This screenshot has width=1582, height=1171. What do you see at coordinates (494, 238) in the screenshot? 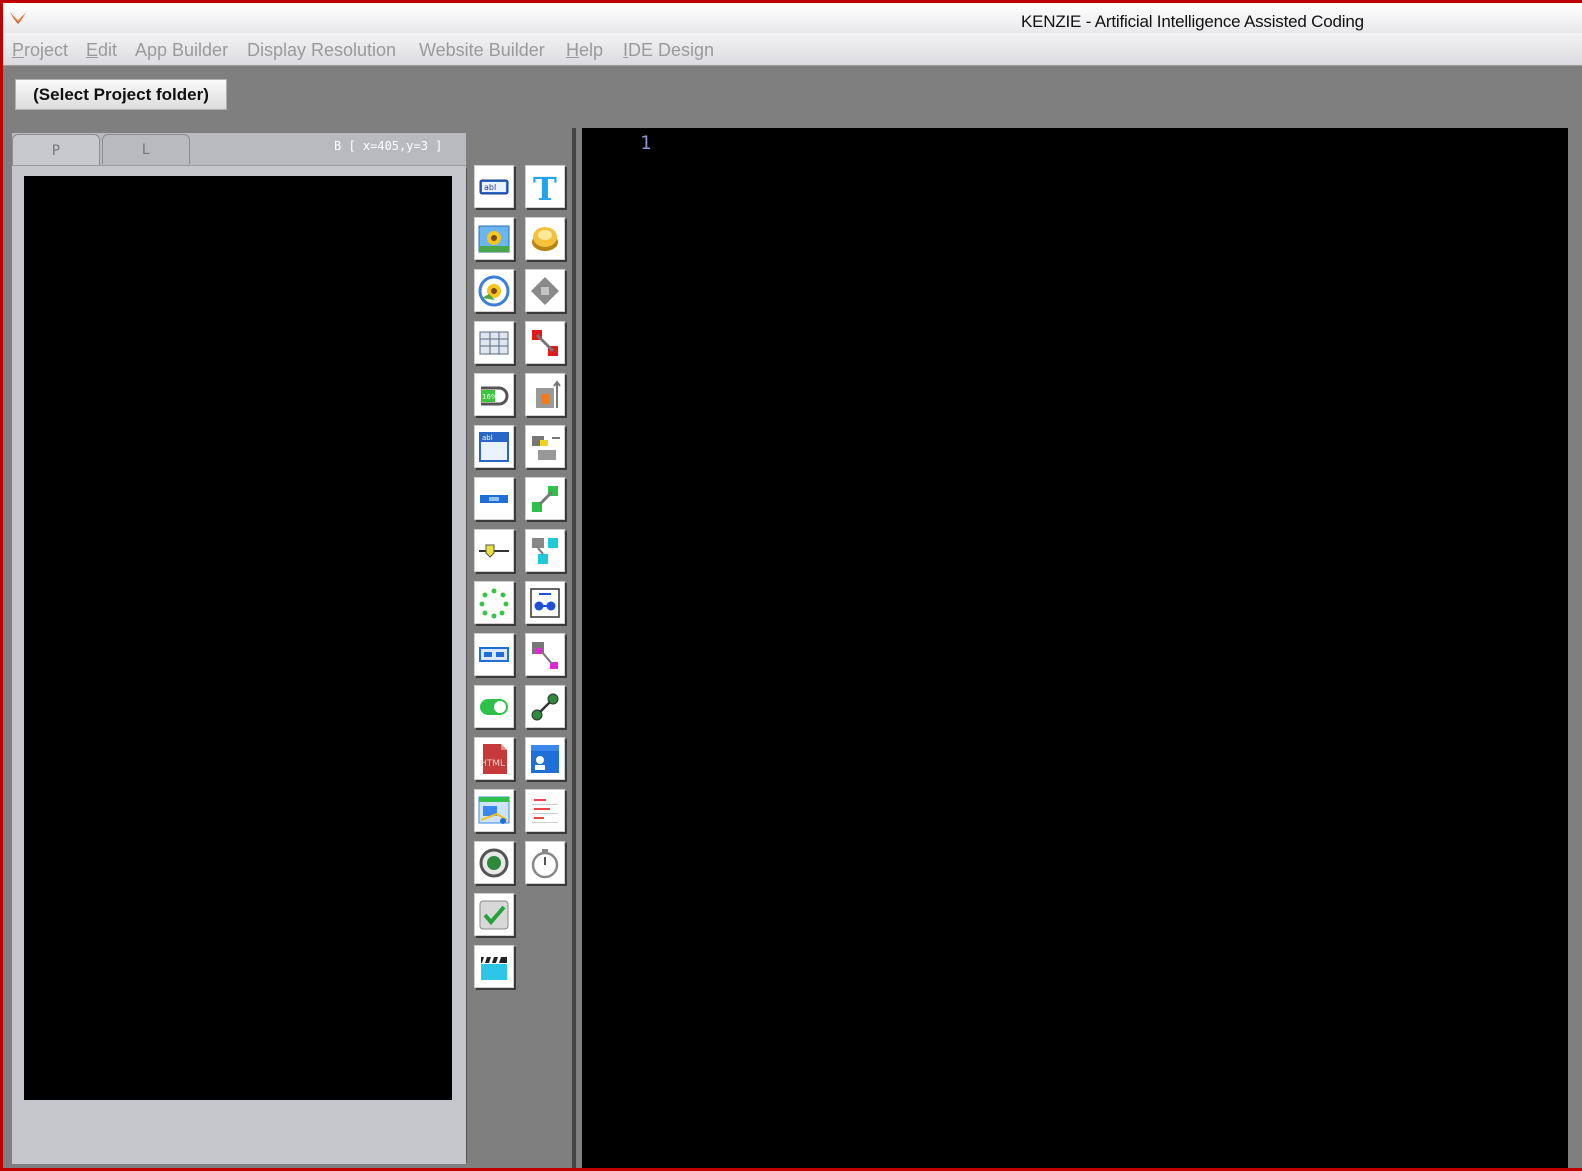
I see `image-icon` at bounding box center [494, 238].